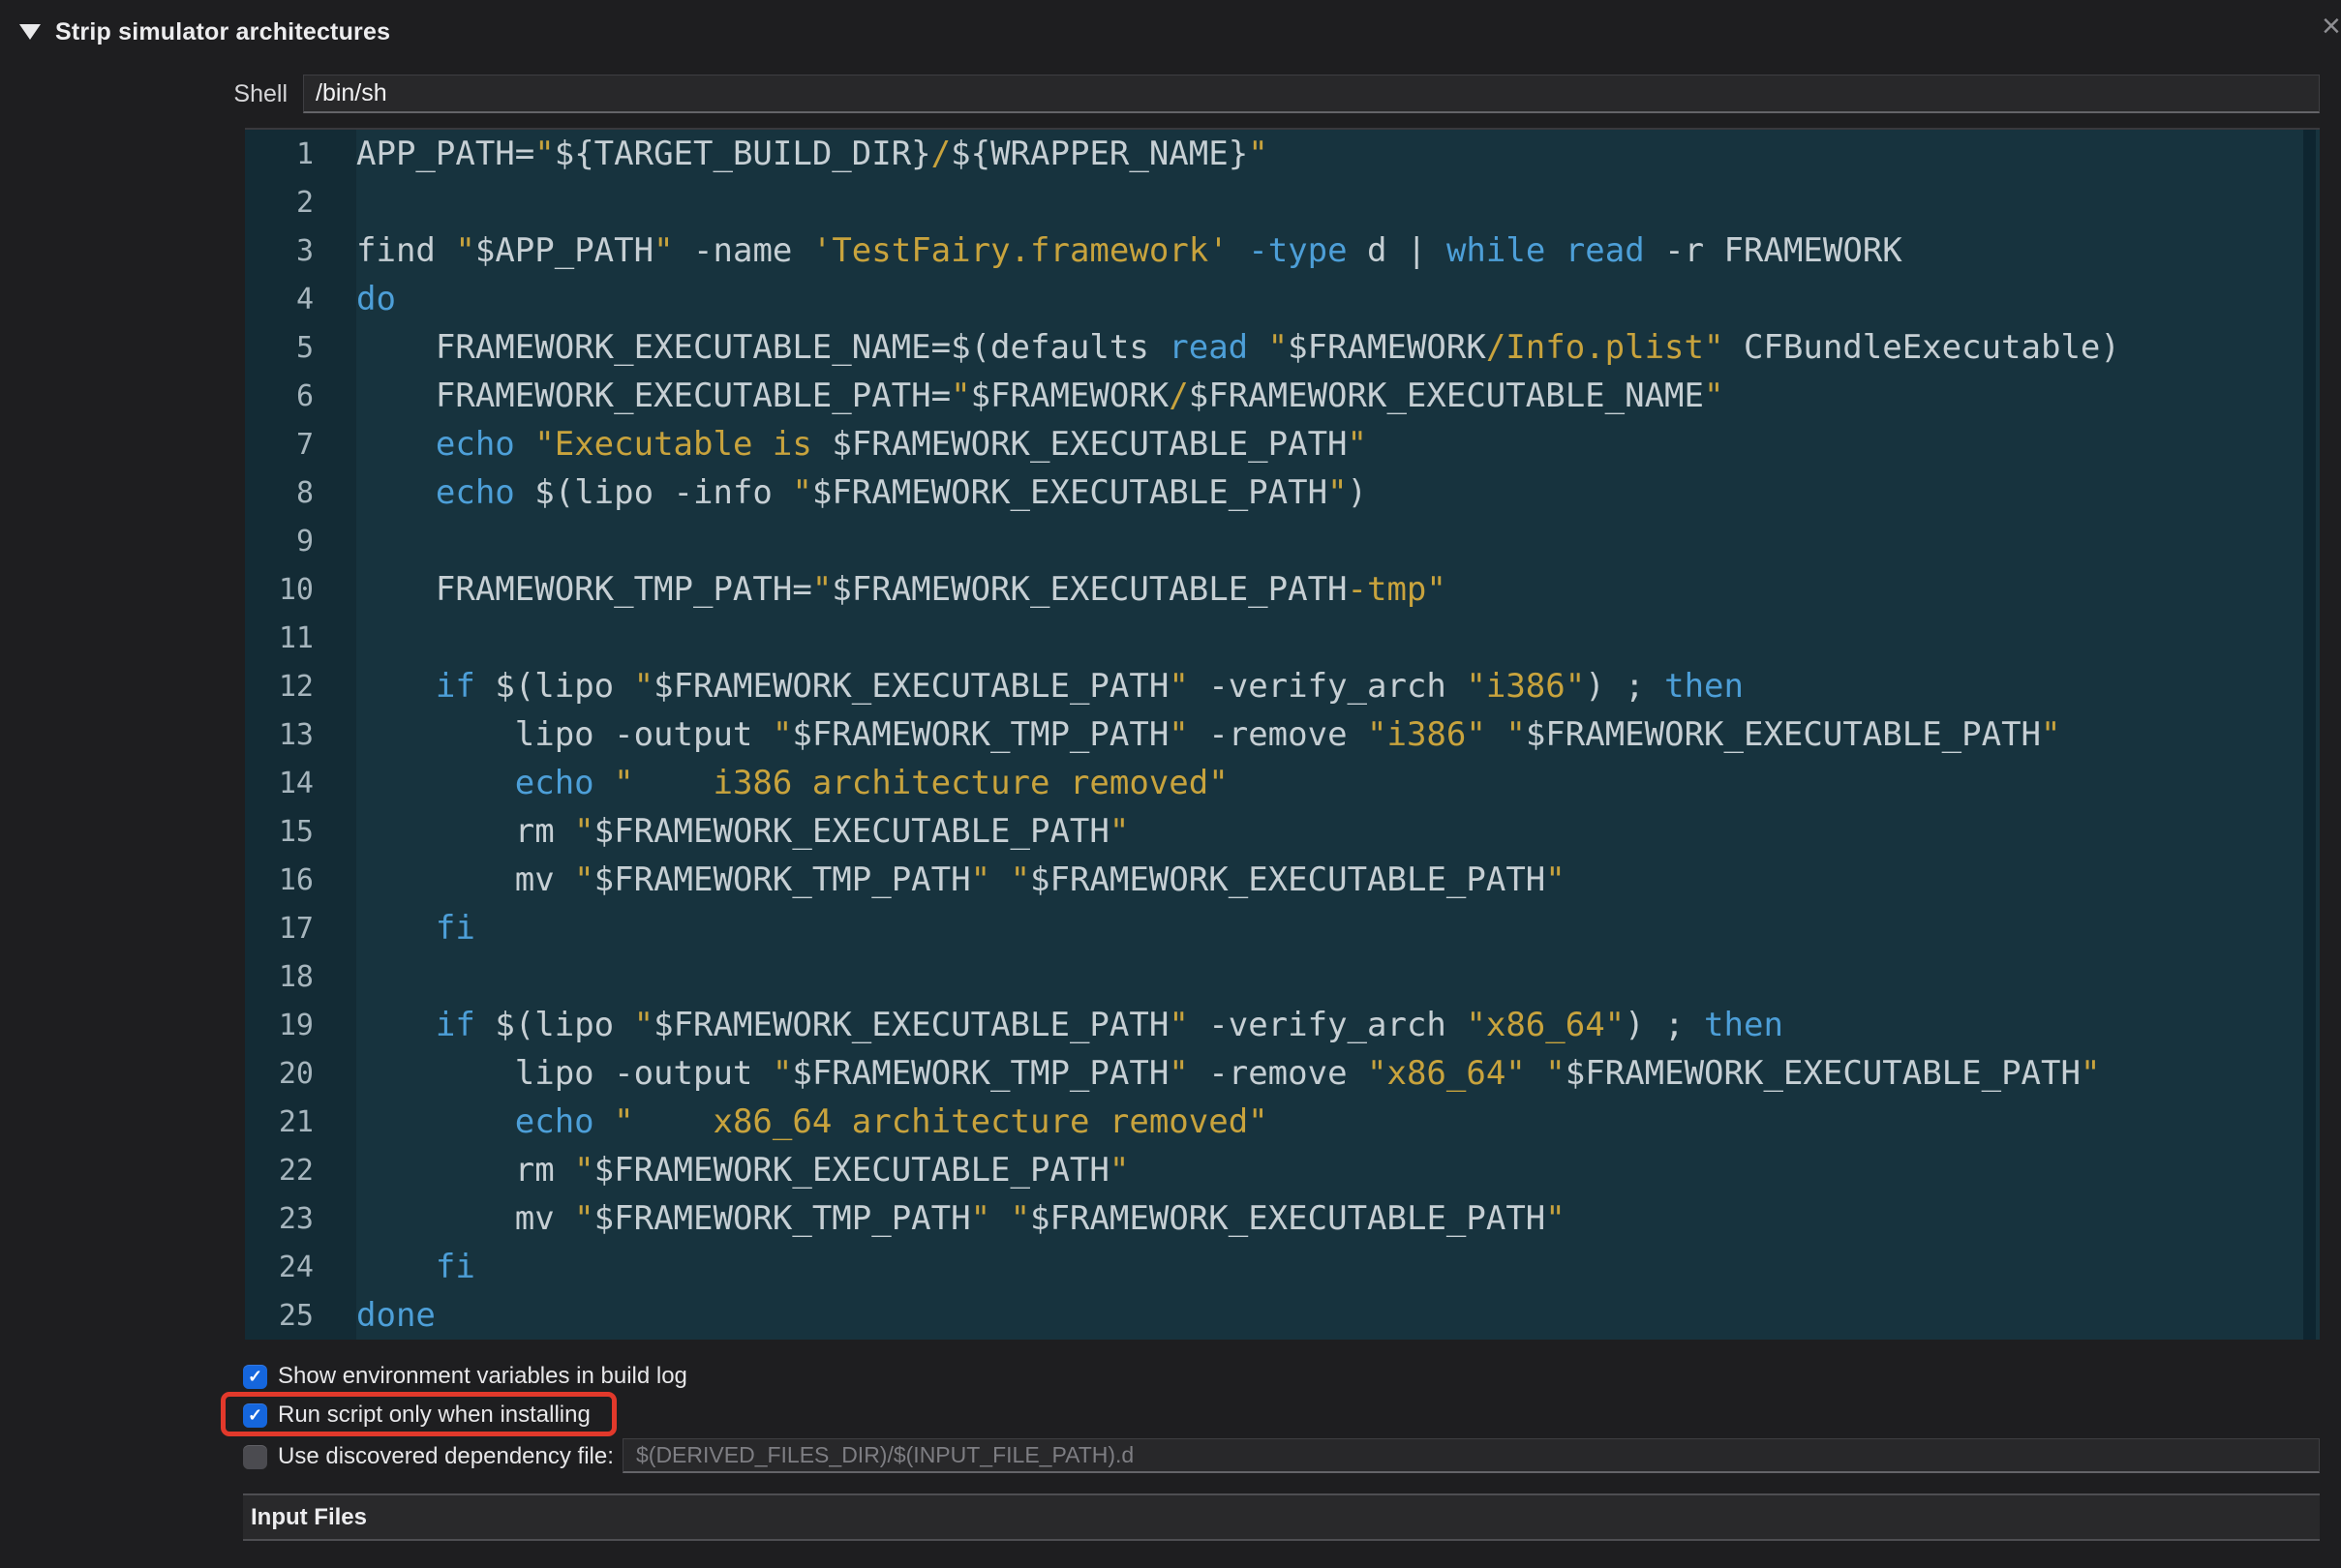 This screenshot has width=2341, height=1568. I want to click on line-number: 8, so click(305, 492).